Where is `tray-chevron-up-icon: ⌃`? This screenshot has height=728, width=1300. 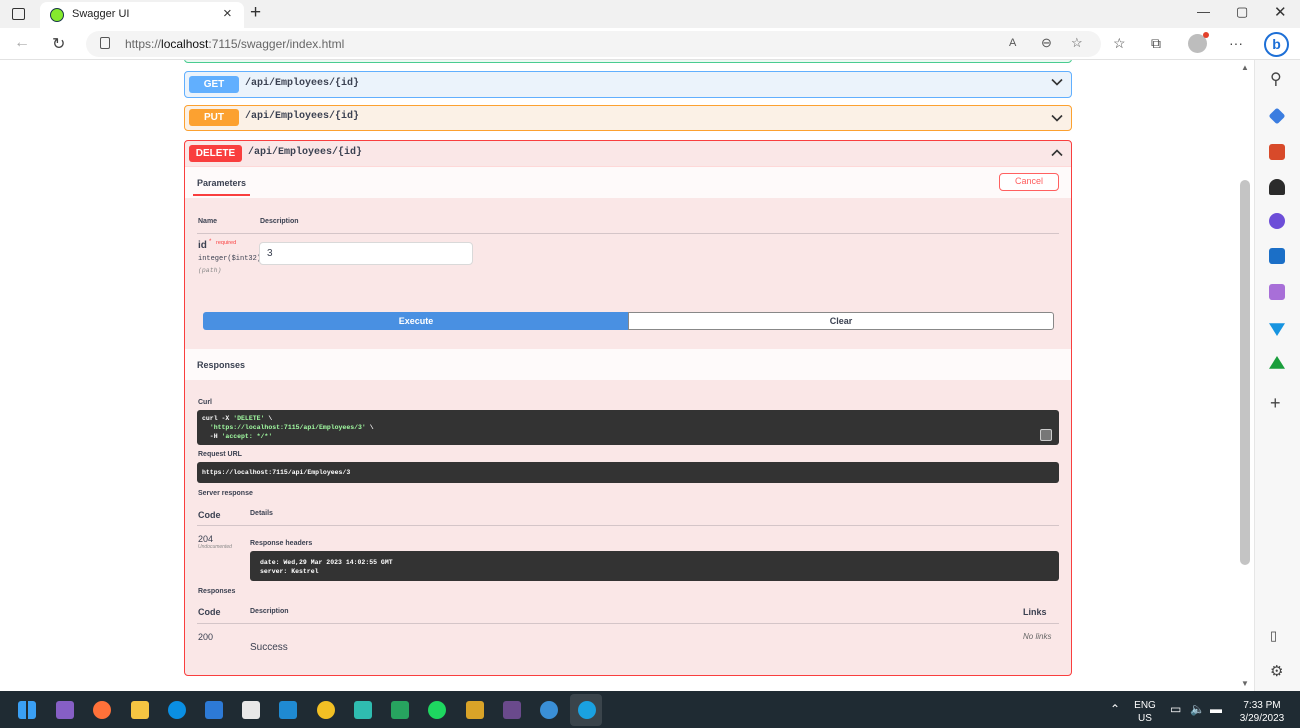
tray-chevron-up-icon: ⌃ is located at coordinates (1115, 709).